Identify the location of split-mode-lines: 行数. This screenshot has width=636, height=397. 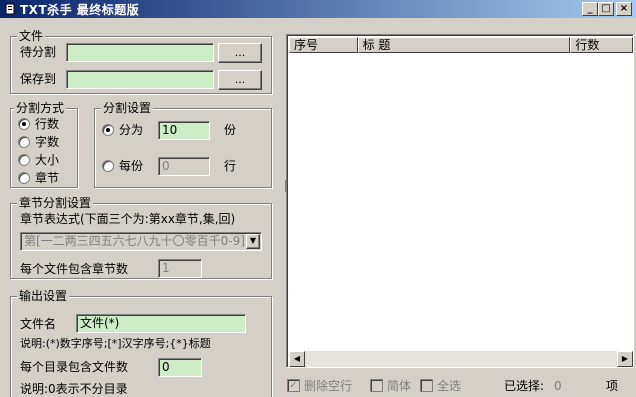
(47, 124).